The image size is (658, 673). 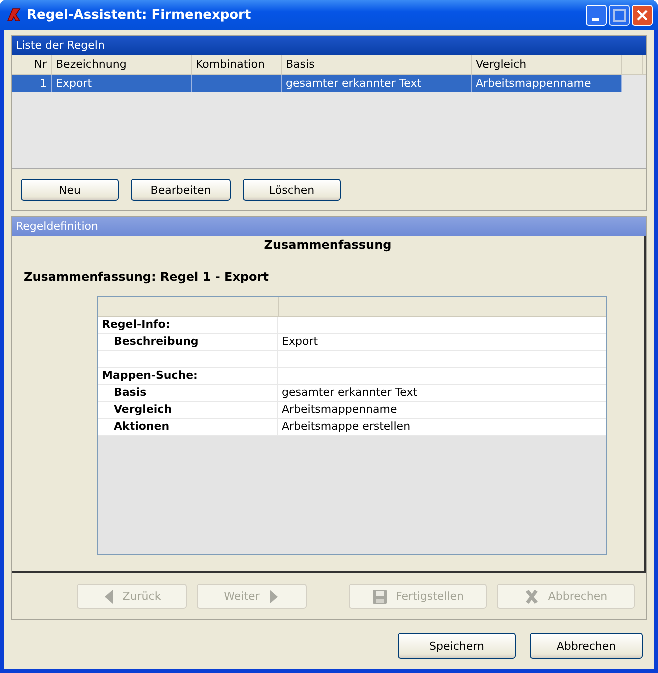 I want to click on left-arrow-icon, so click(x=108, y=596).